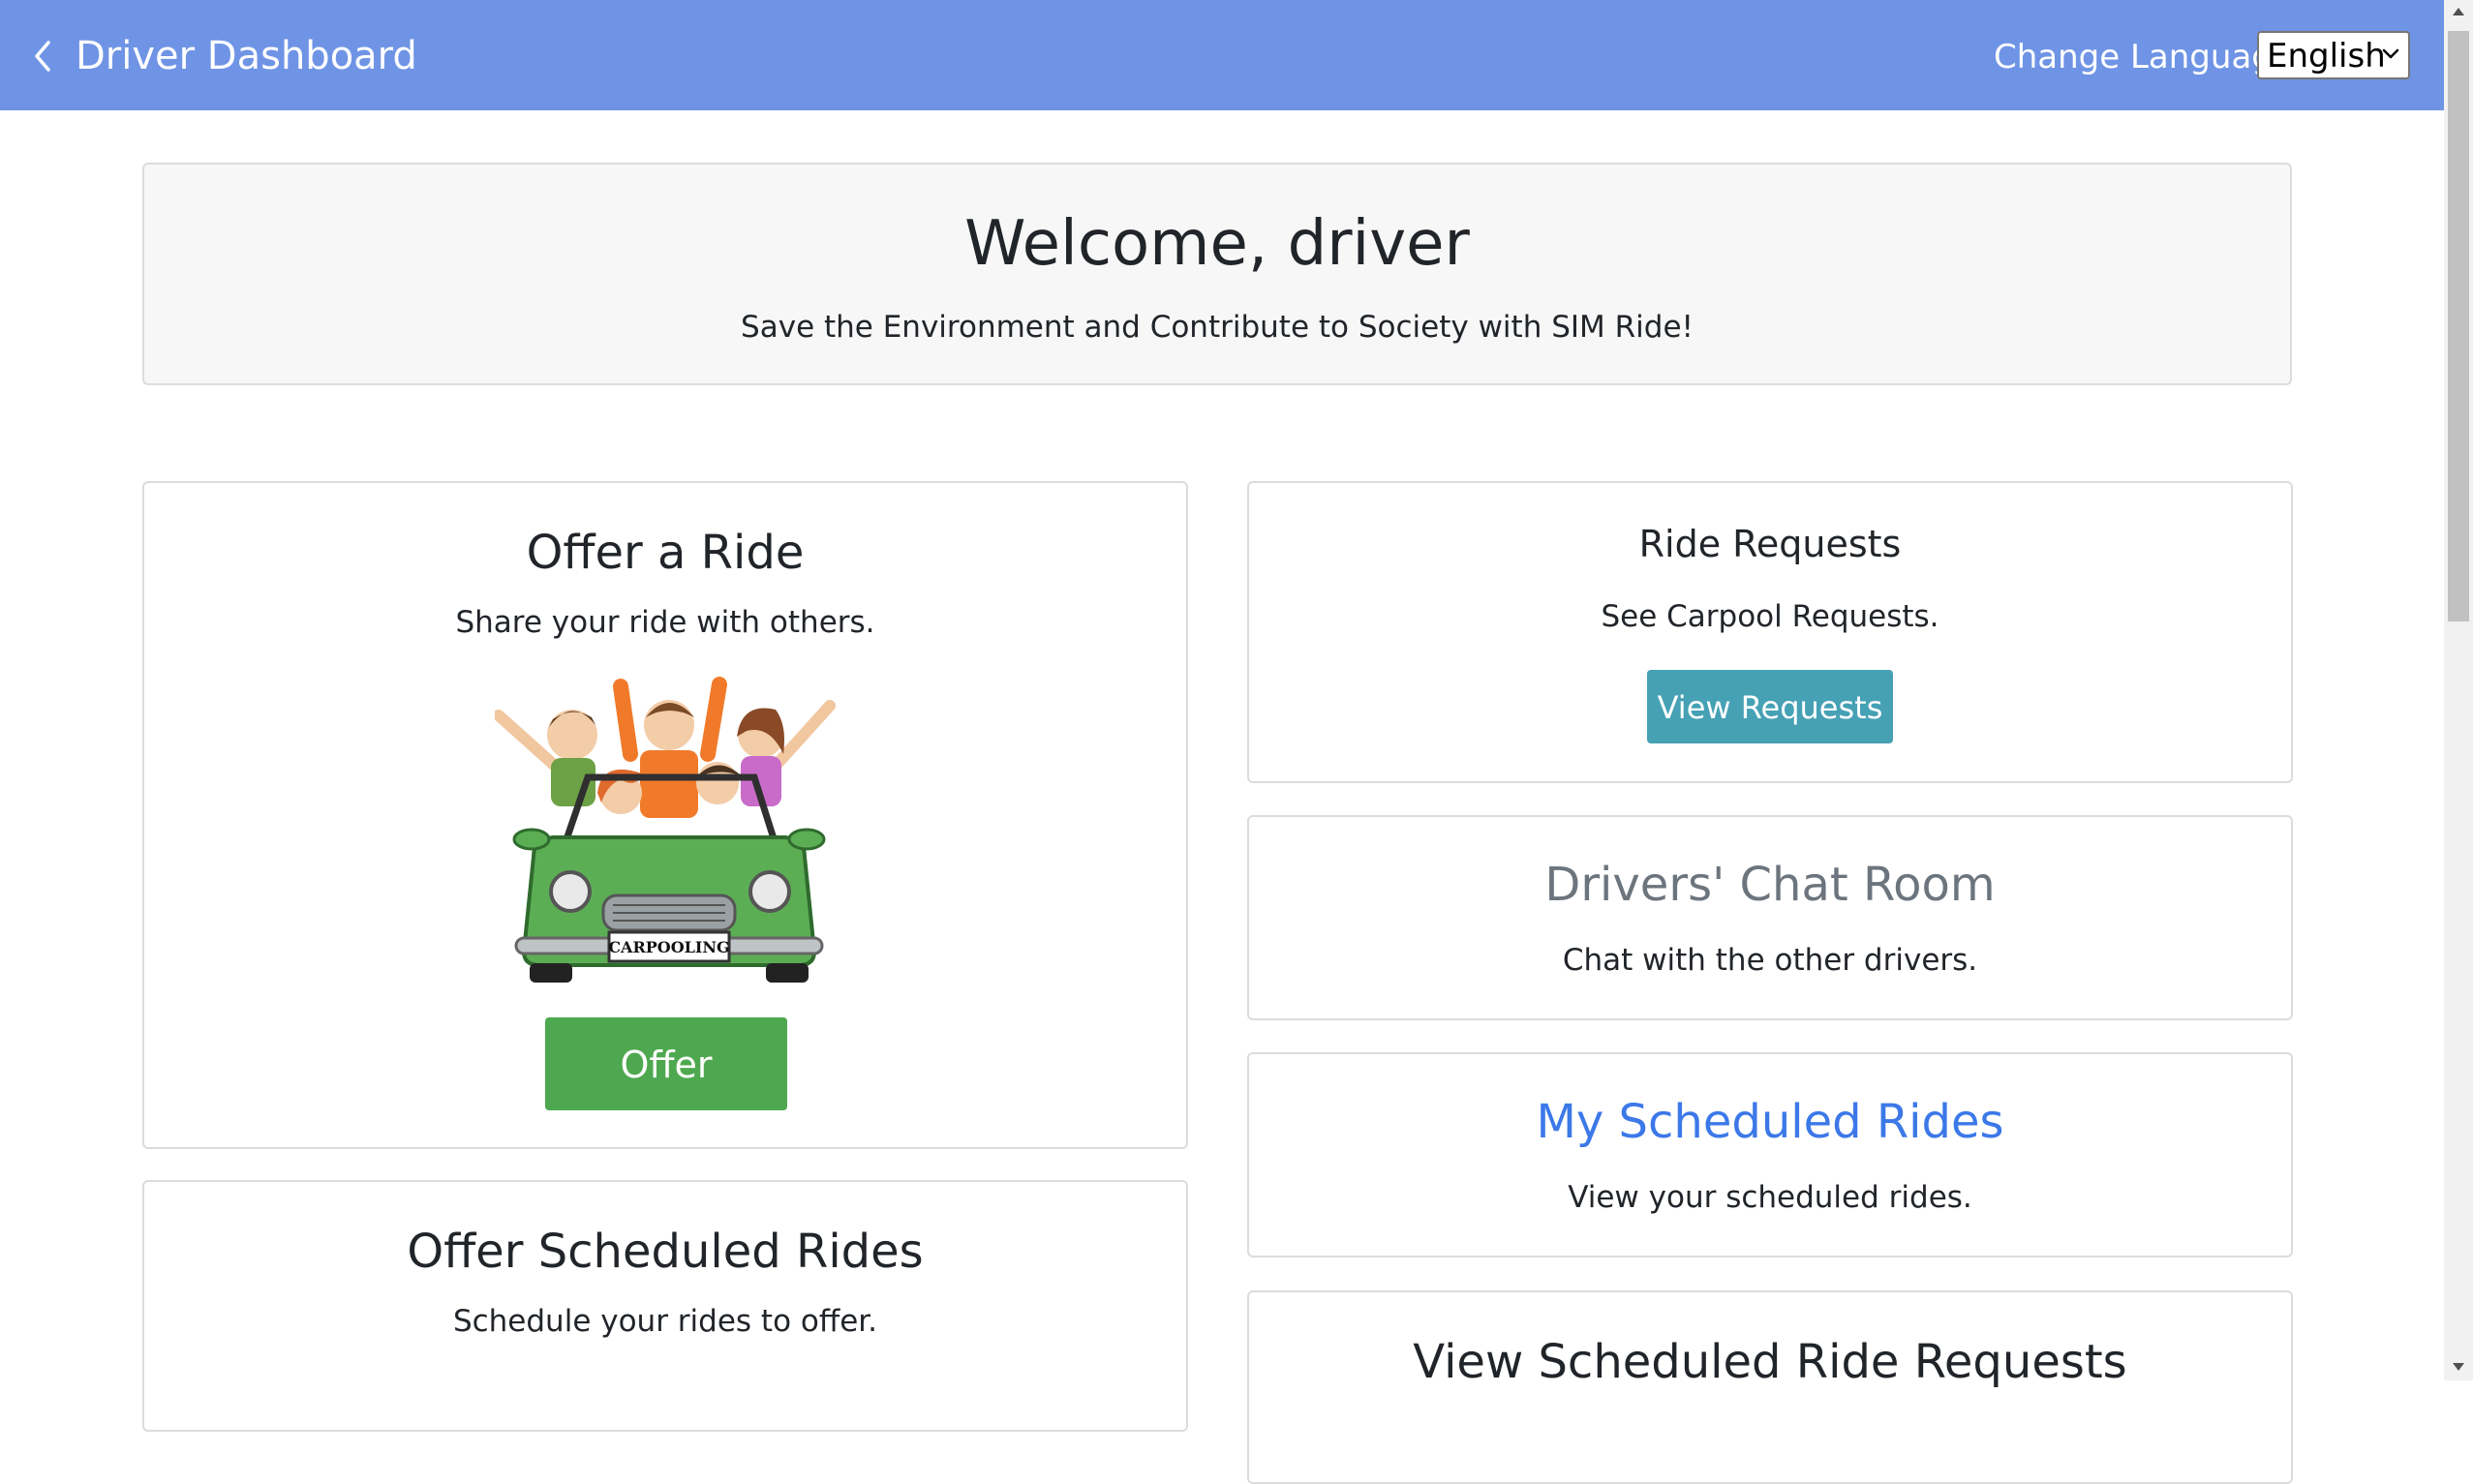 This screenshot has height=1484, width=2473. I want to click on chat-room-text: Chat with the other drivers., so click(1770, 960).